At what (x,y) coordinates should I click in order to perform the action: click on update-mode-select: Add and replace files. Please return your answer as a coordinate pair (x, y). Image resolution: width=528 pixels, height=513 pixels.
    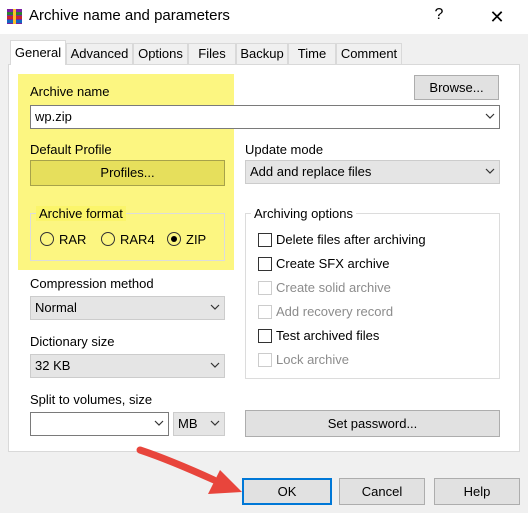
    Looking at the image, I should click on (372, 172).